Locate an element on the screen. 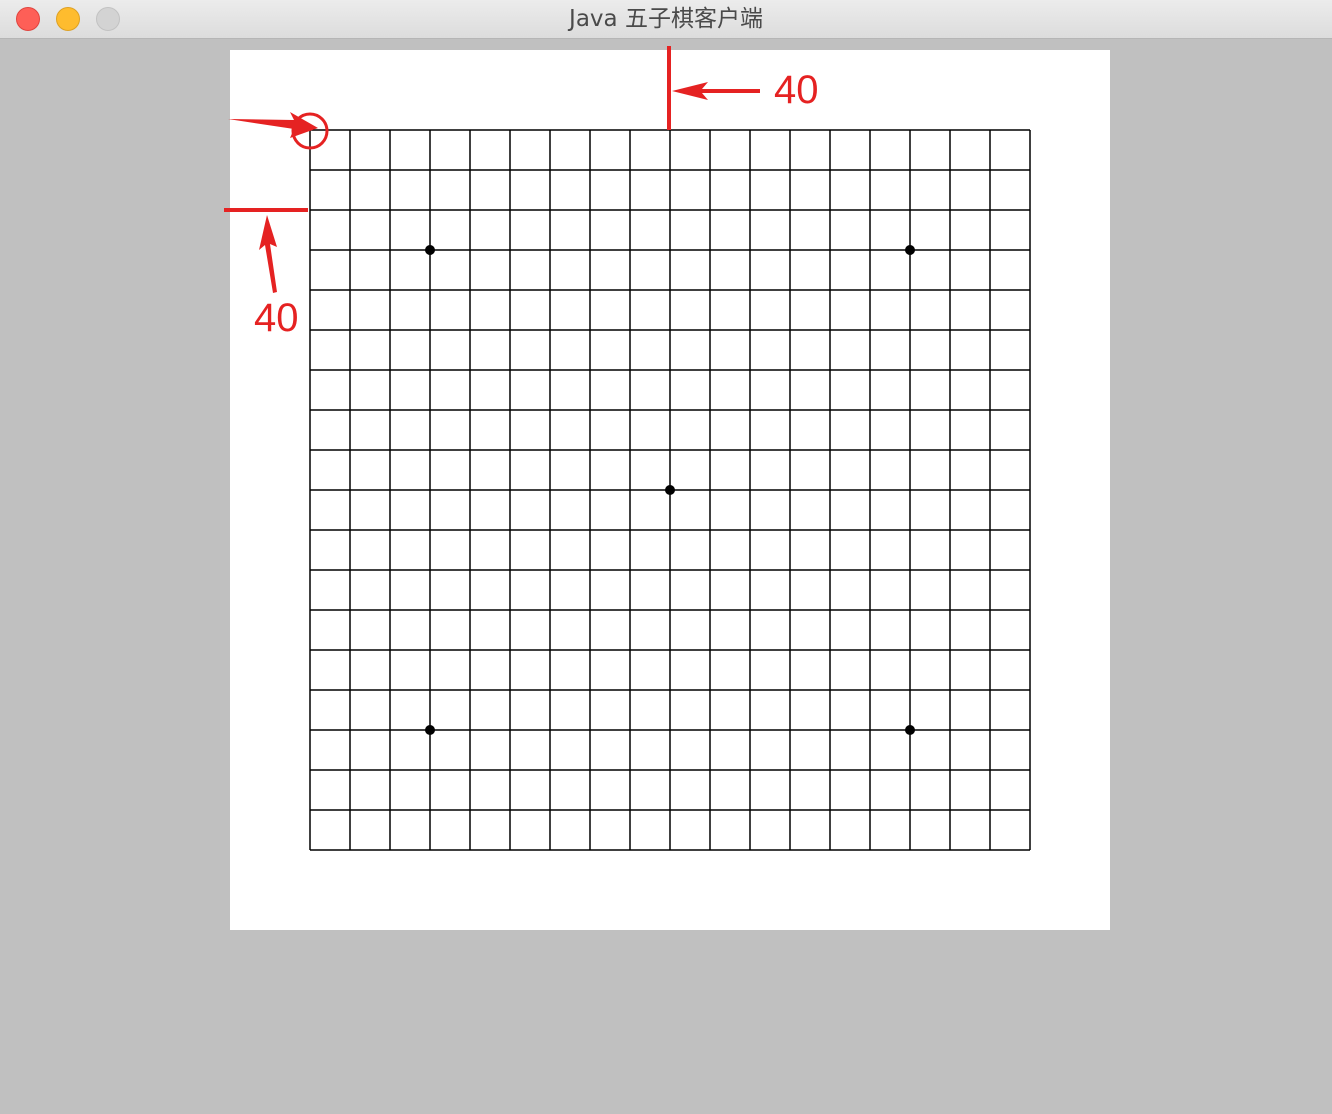 The width and height of the screenshot is (1332, 1114). left-margin-label: 40 is located at coordinates (276, 318).